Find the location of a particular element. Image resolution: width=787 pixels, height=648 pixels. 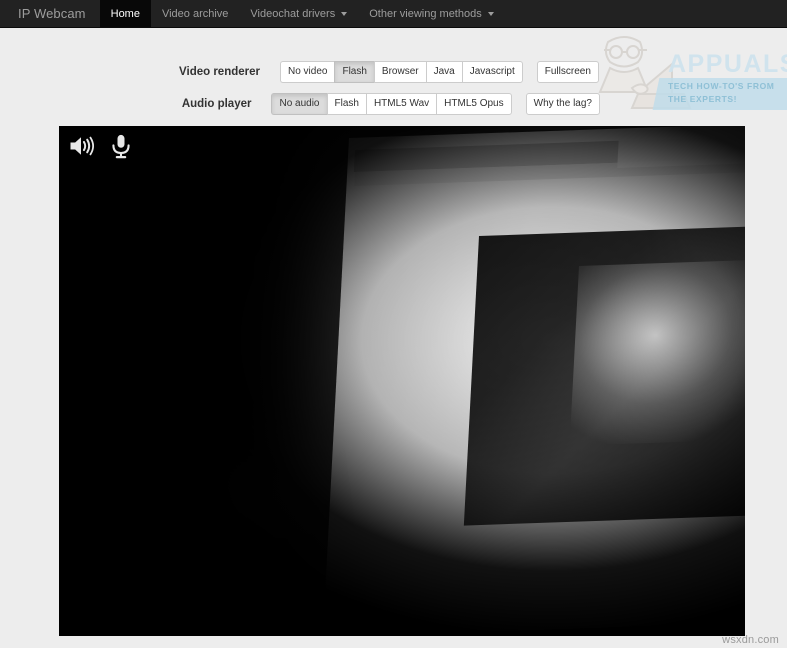

microphone-icon is located at coordinates (121, 146).